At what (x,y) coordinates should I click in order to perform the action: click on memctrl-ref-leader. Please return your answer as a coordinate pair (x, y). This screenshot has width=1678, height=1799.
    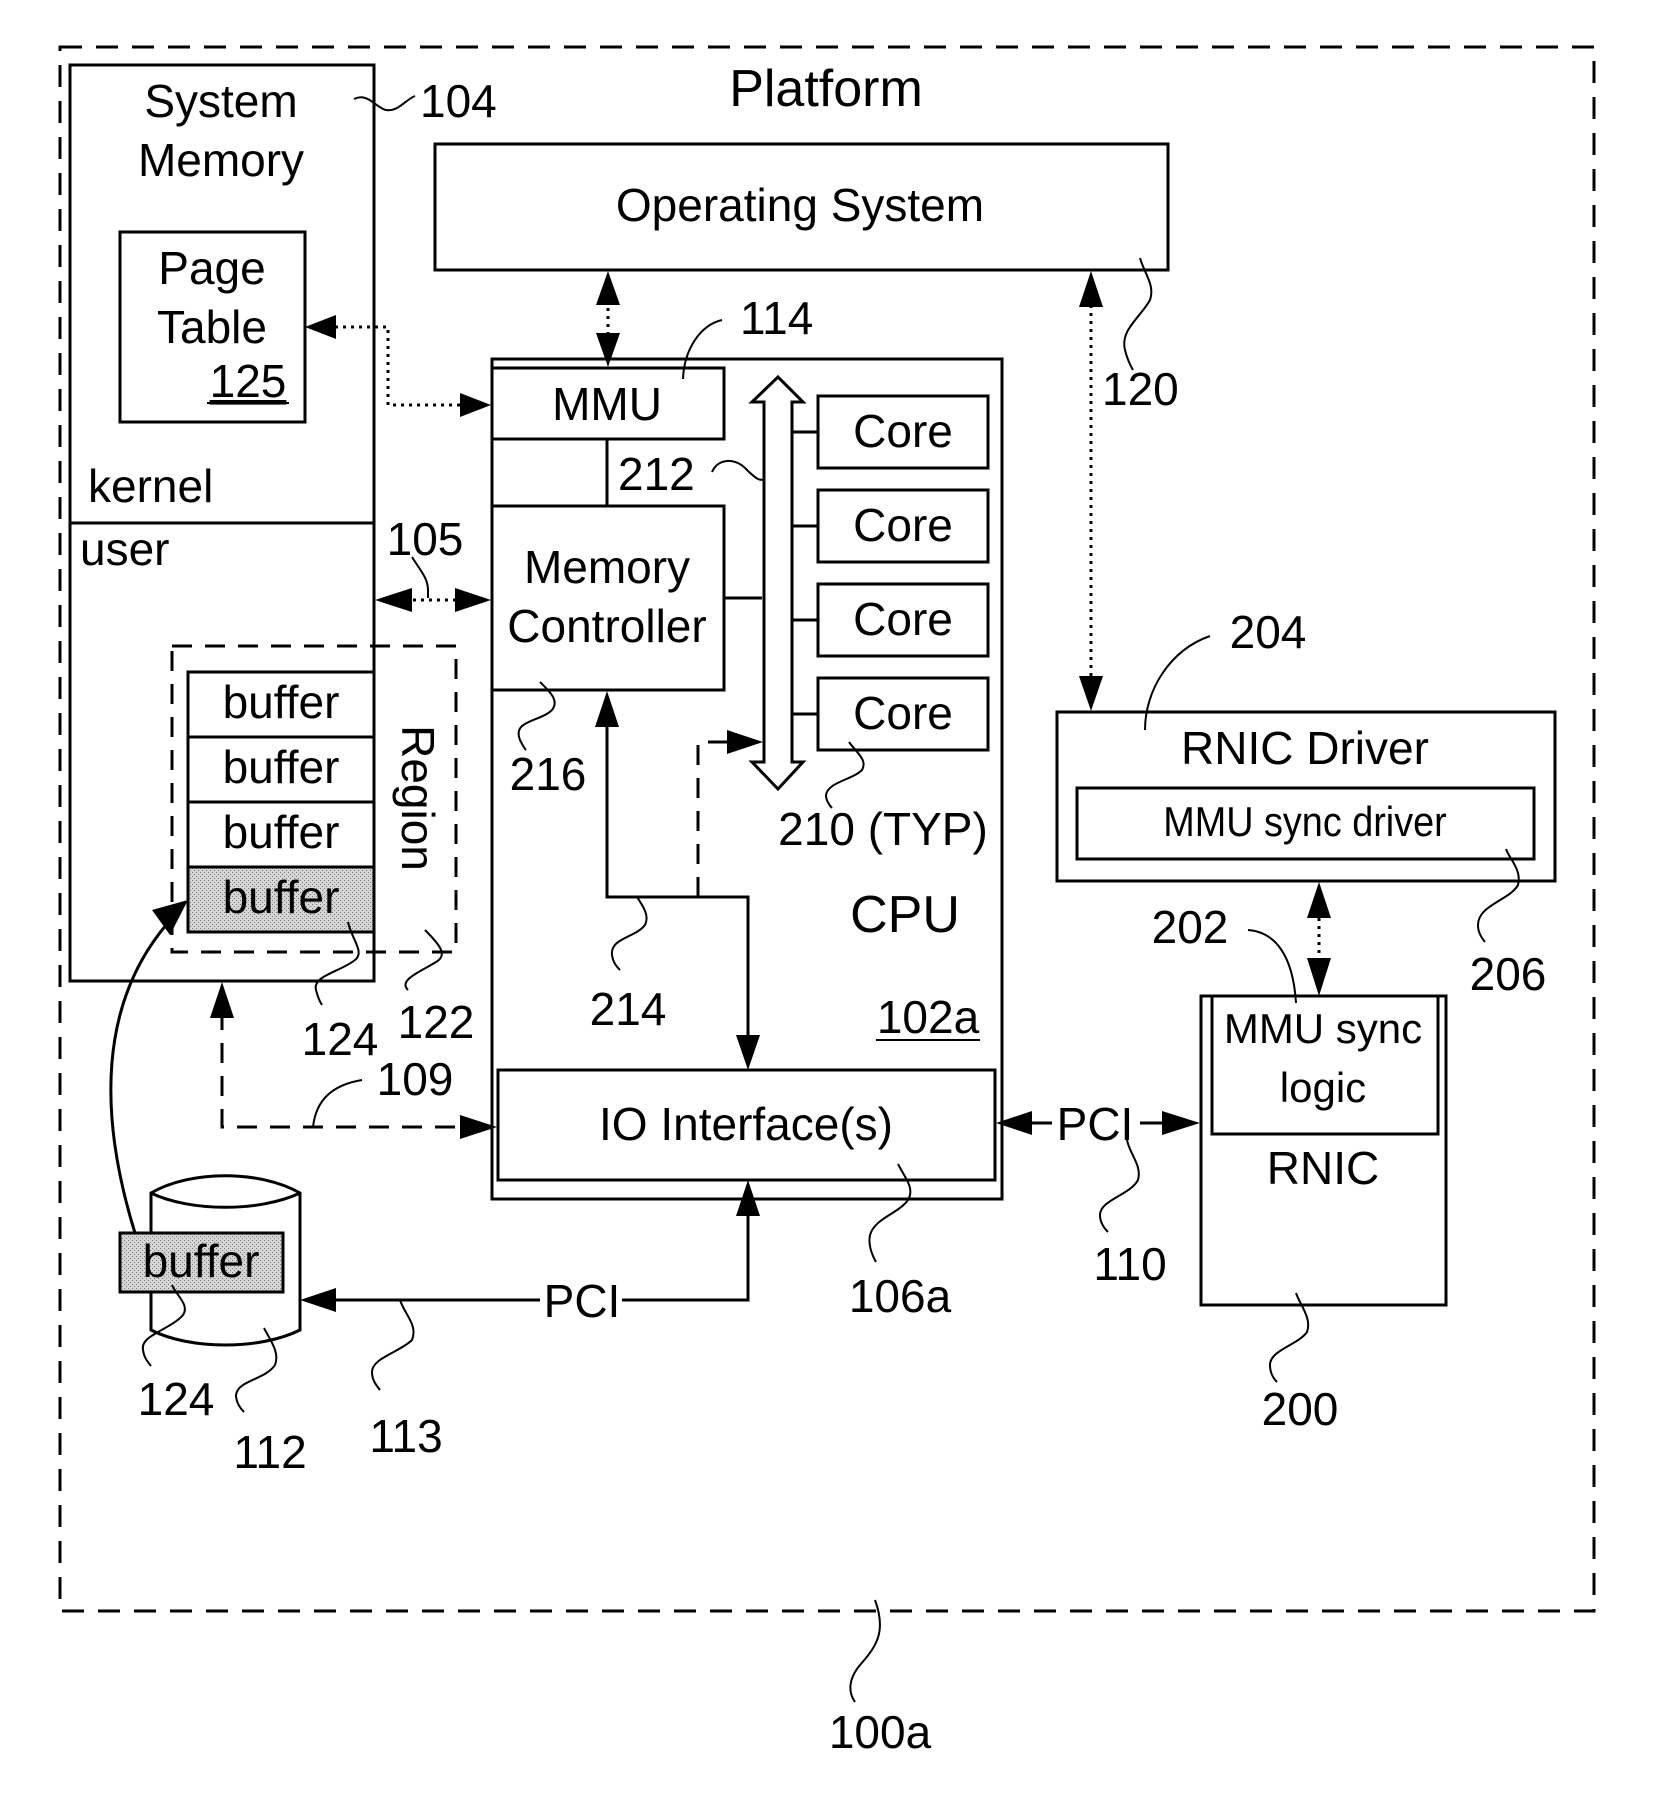
    Looking at the image, I should click on (536, 716).